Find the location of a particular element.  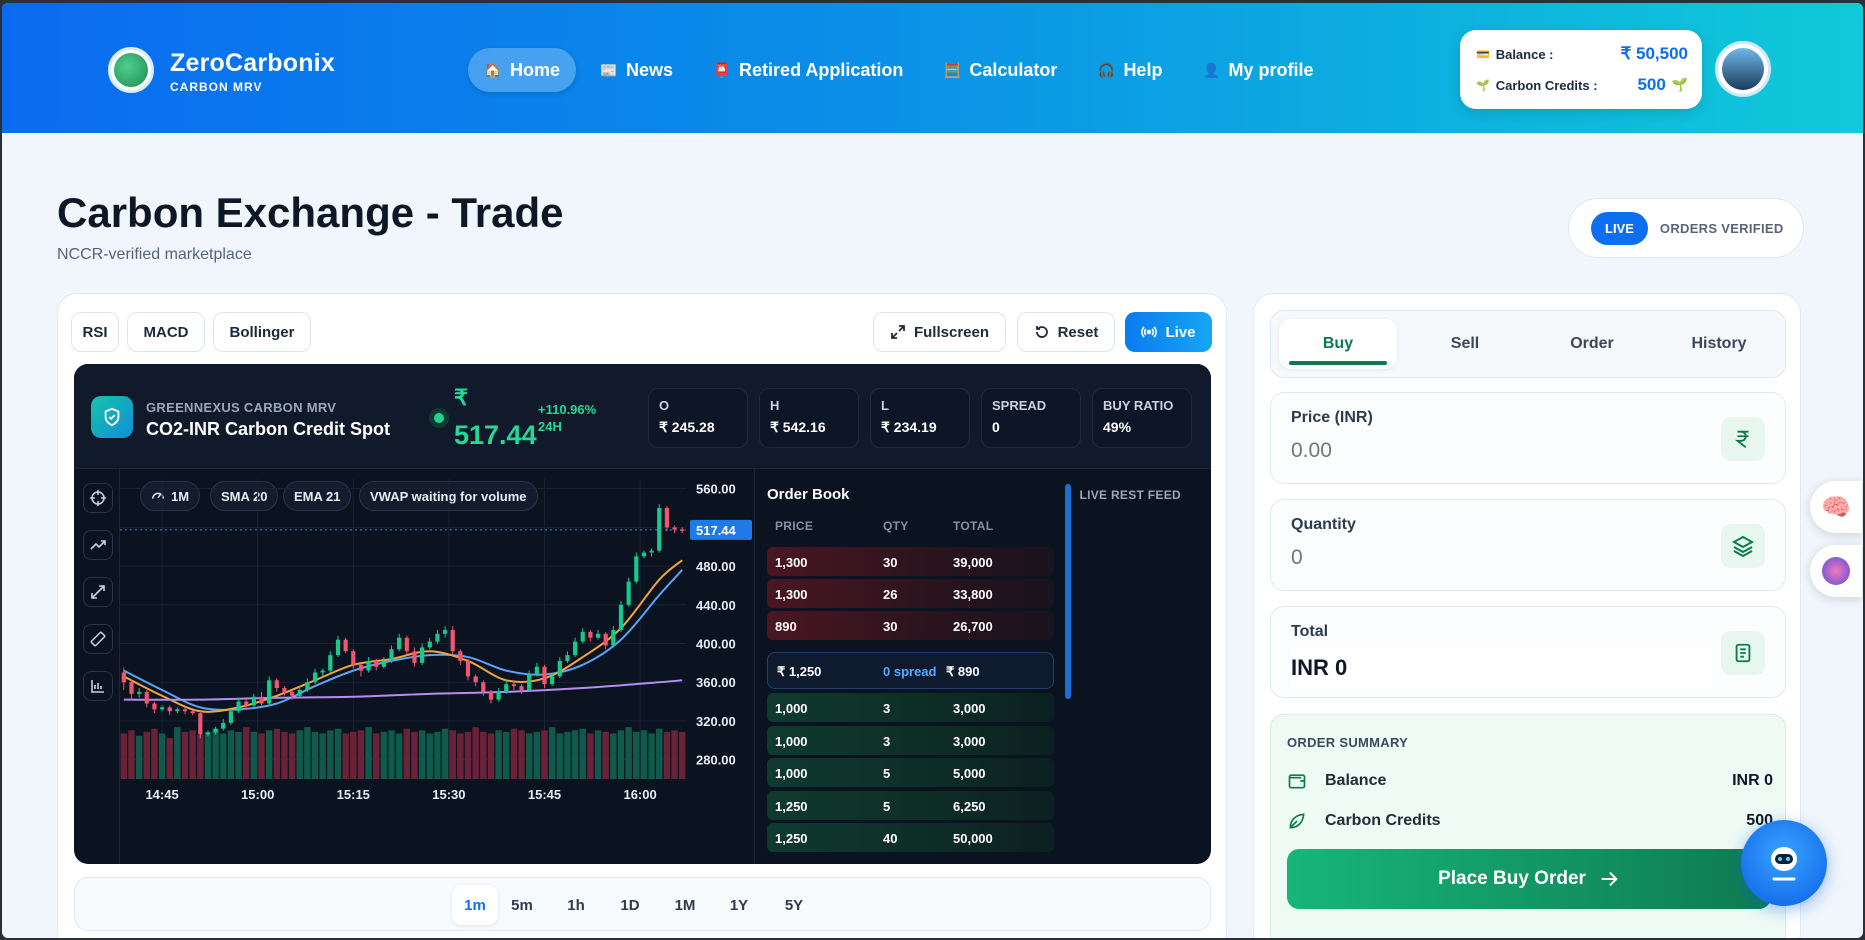

newspaper-icon: 📰 is located at coordinates (609, 70).